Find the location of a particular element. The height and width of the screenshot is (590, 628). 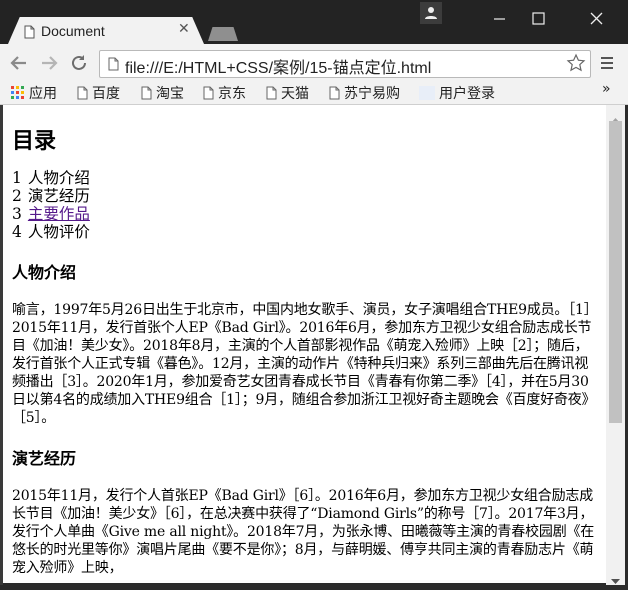

maximize-icon is located at coordinates (538, 18).